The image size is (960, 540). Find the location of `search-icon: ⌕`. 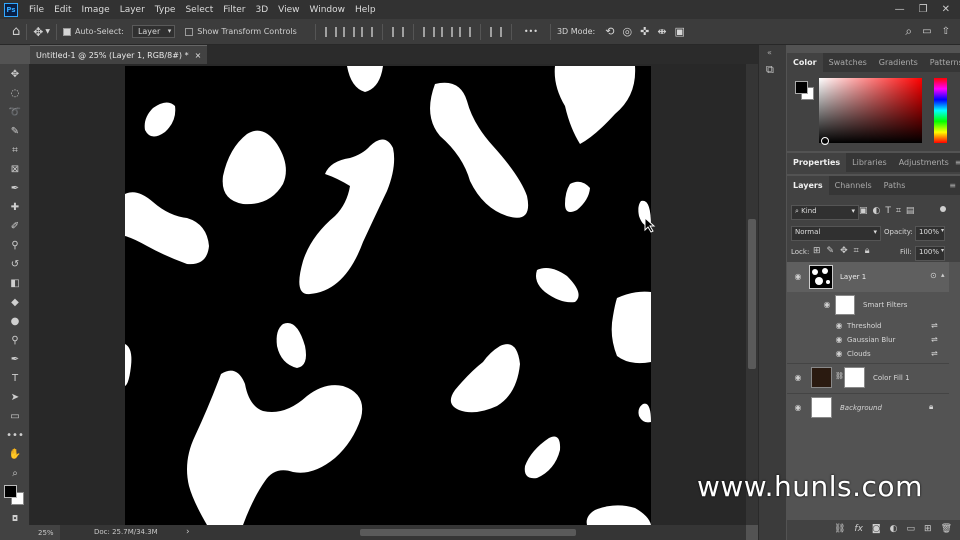

search-icon: ⌕ is located at coordinates (908, 31).